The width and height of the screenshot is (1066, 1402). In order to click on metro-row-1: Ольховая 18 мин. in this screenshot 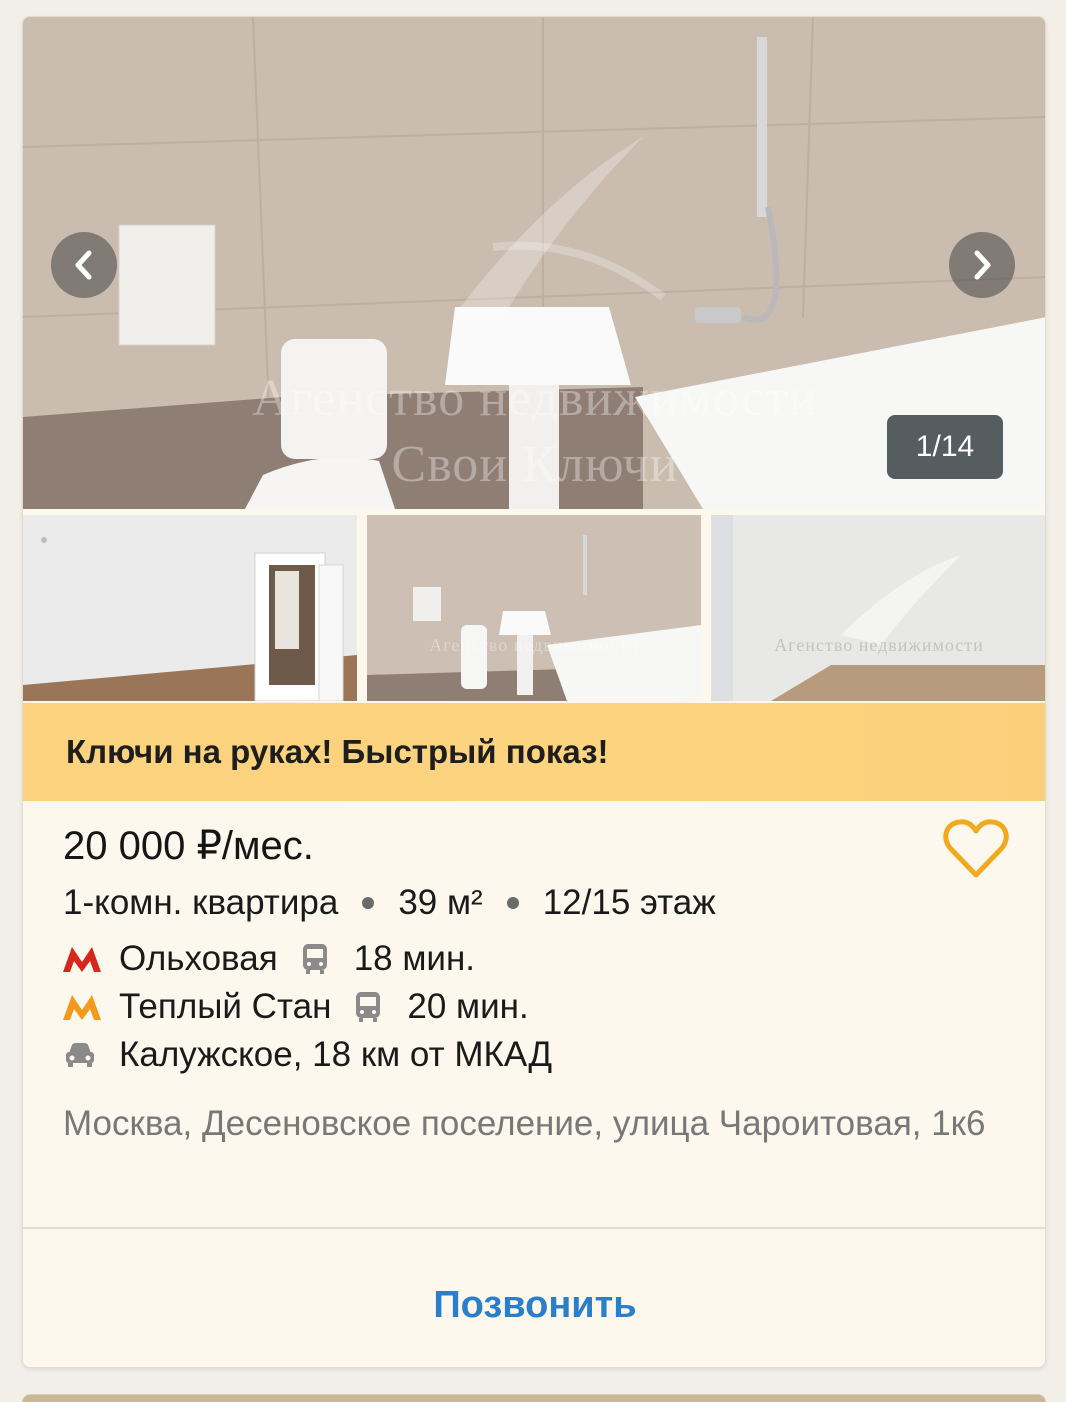, I will do `click(269, 959)`.